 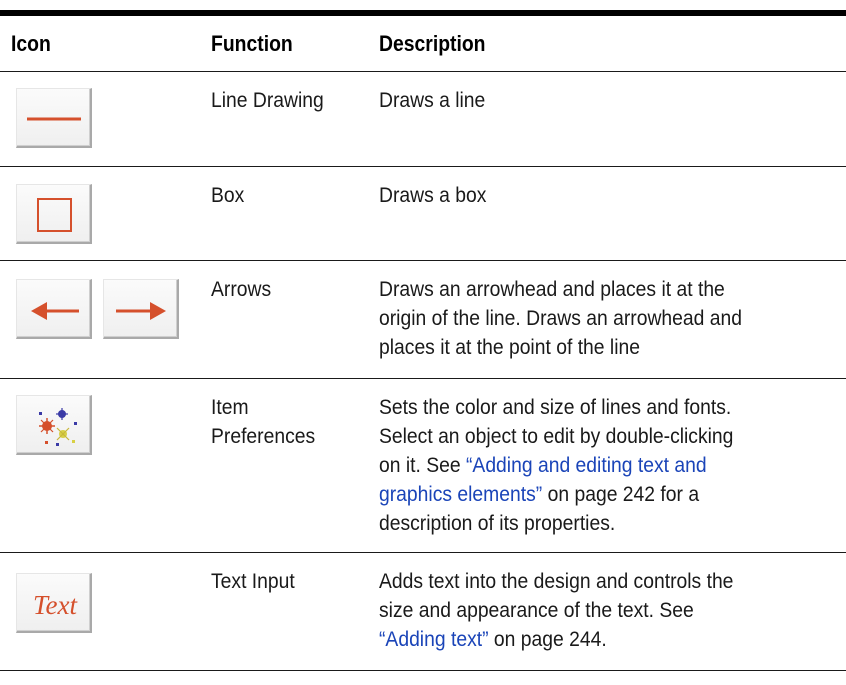 I want to click on table-header-row: Icon Function Description, so click(x=423, y=44).